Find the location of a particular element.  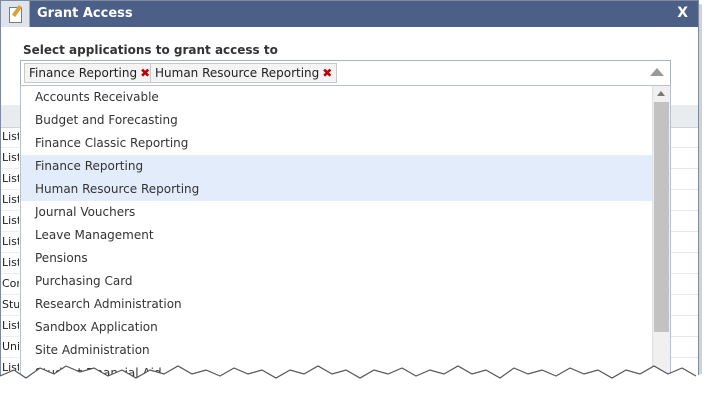

tag-label: Finance Reporting is located at coordinates (83, 73).